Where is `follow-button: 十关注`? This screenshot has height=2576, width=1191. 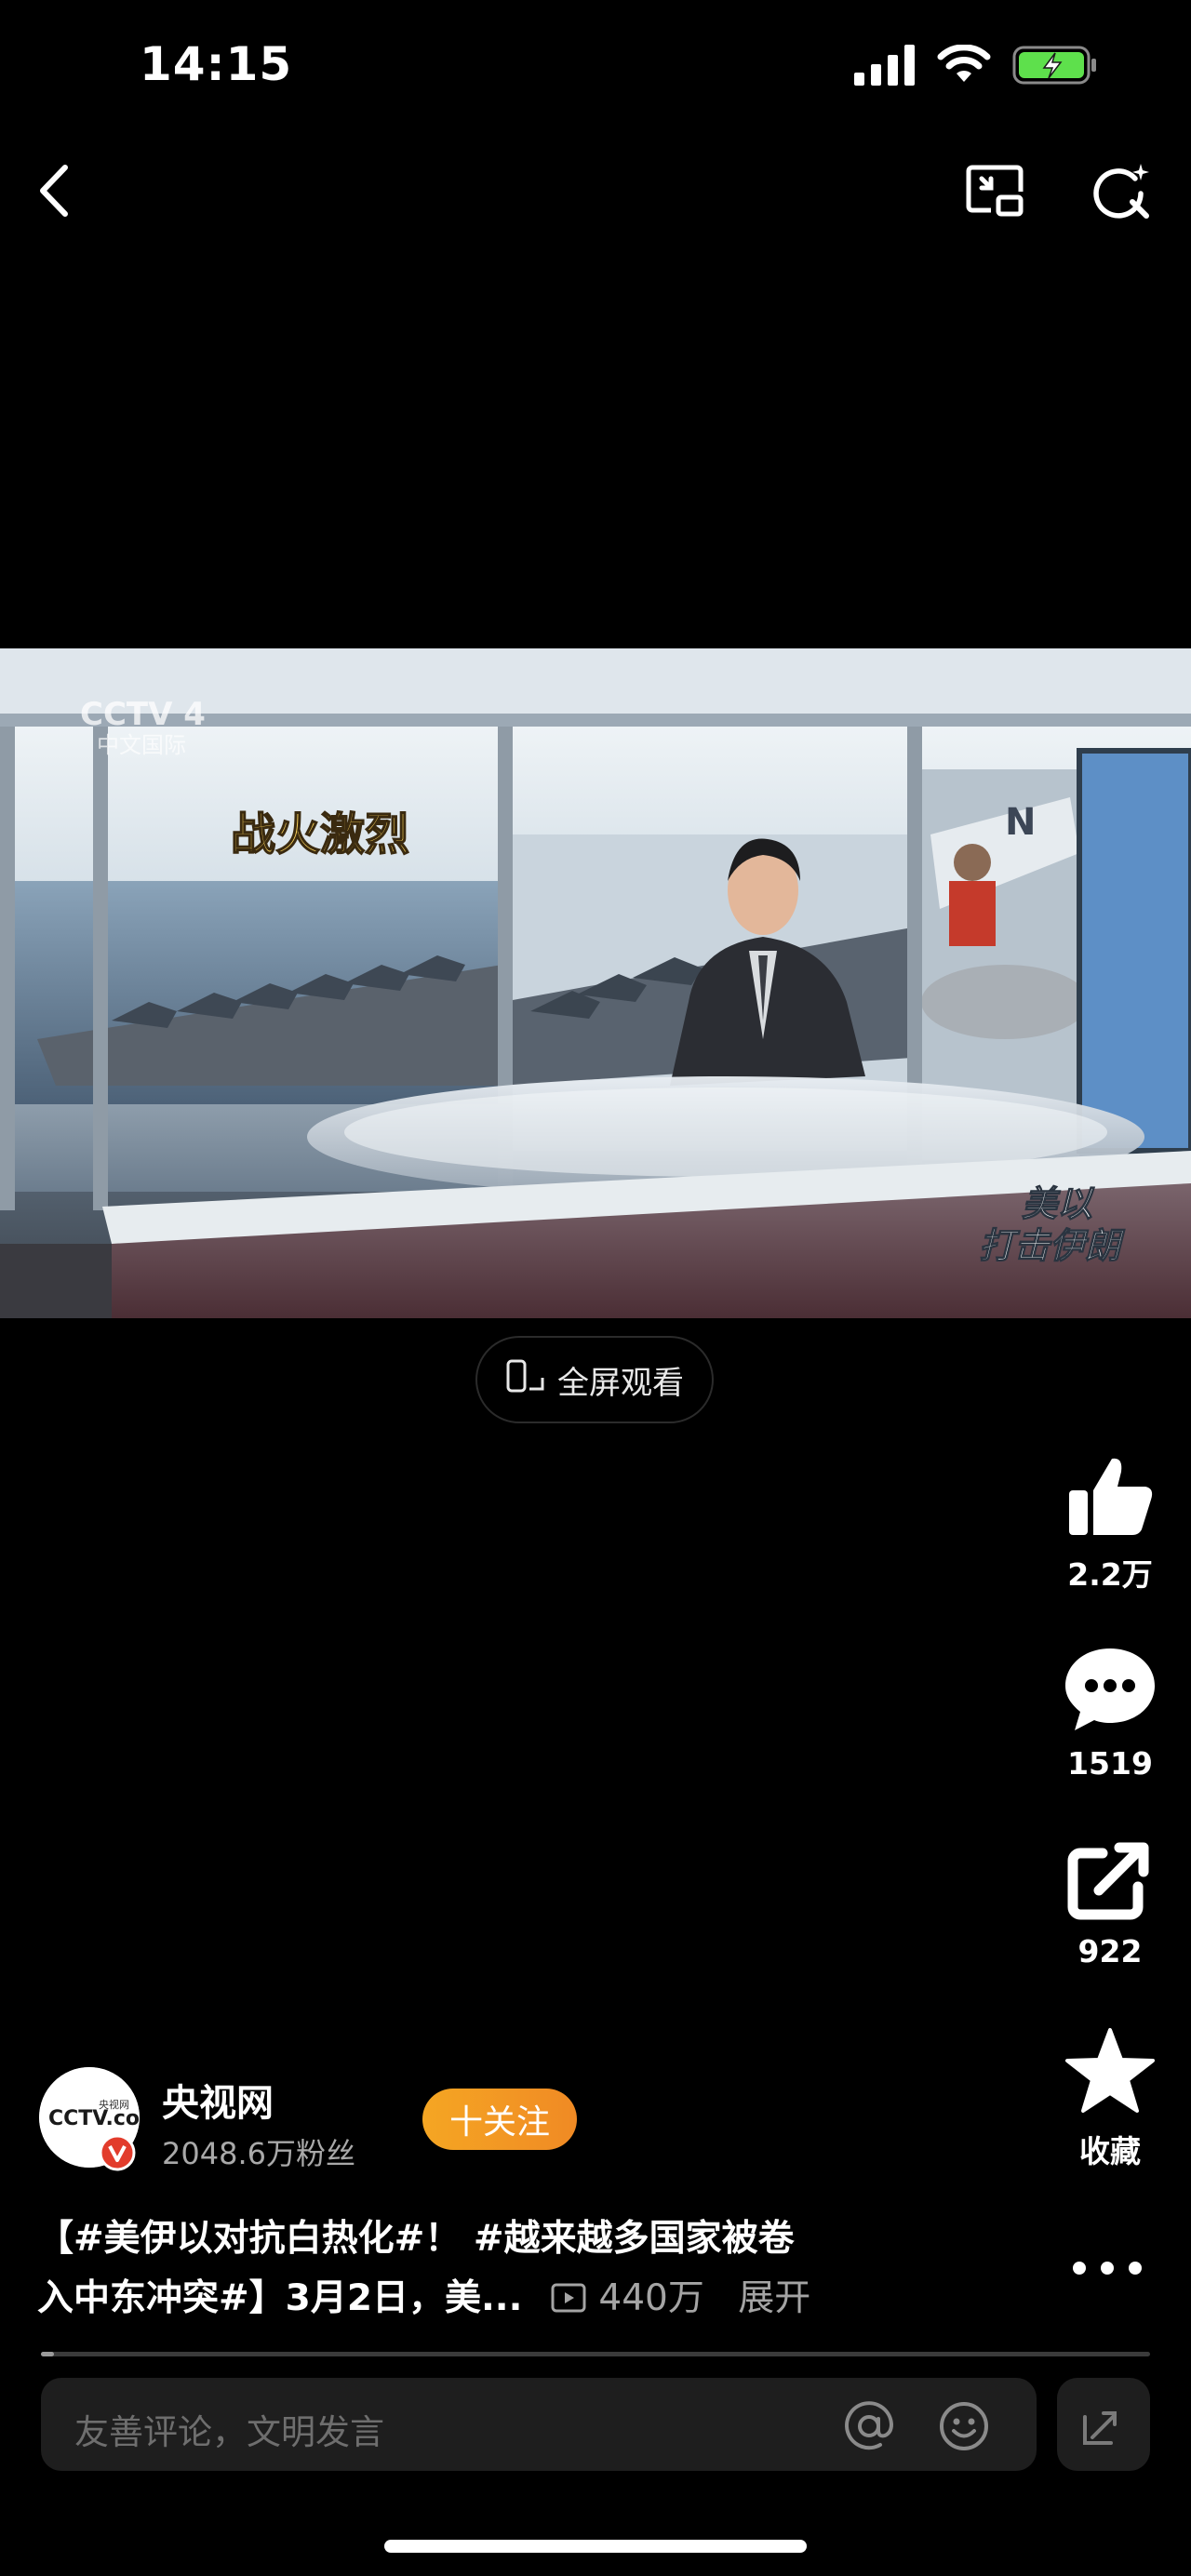
follow-button: 十关注 is located at coordinates (499, 2119).